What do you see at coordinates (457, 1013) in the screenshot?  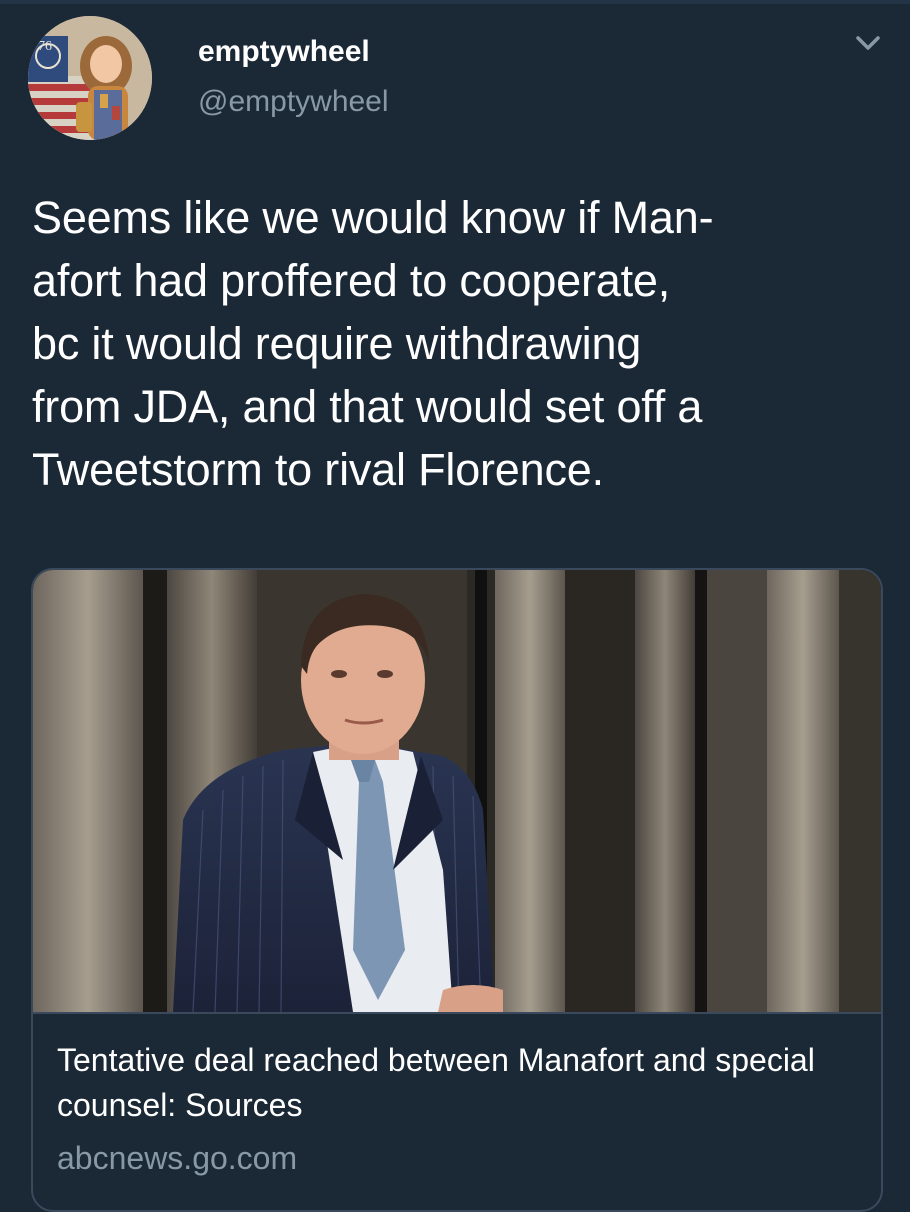 I see `card-divider` at bounding box center [457, 1013].